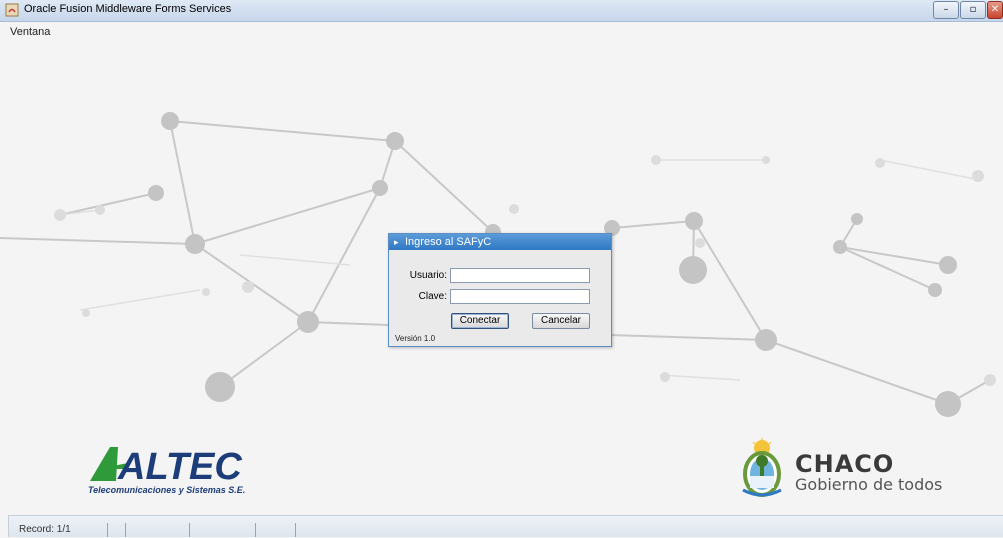  I want to click on dialog-title: Ingreso al SAFyC, so click(448, 242).